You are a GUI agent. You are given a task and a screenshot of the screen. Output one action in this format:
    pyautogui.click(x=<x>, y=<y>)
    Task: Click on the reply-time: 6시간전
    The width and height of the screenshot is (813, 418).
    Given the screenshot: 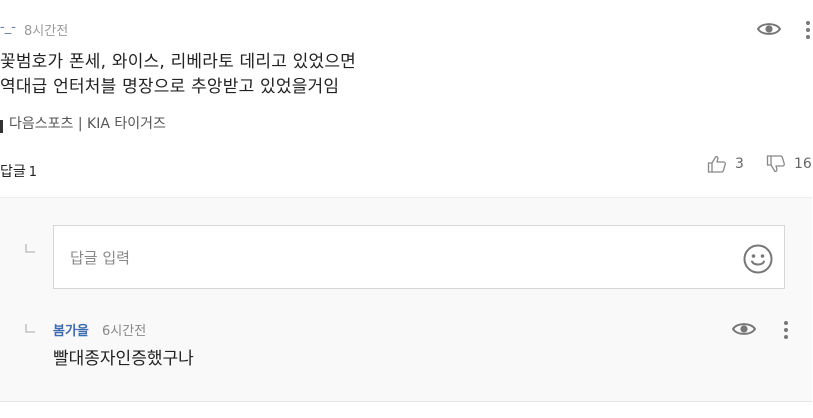 What is the action you would take?
    pyautogui.click(x=124, y=331)
    